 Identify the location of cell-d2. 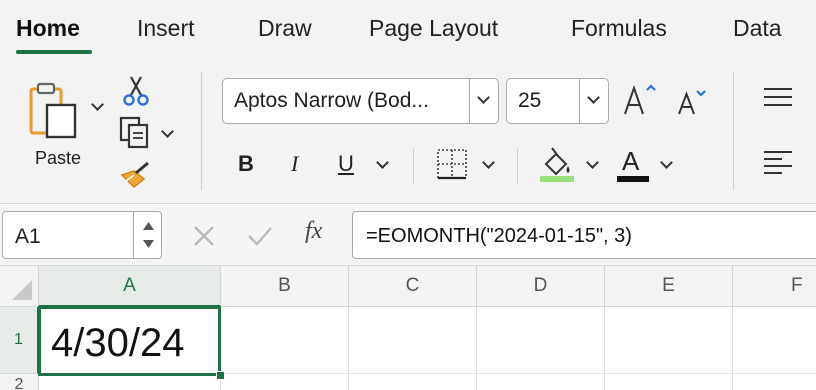
(541, 382).